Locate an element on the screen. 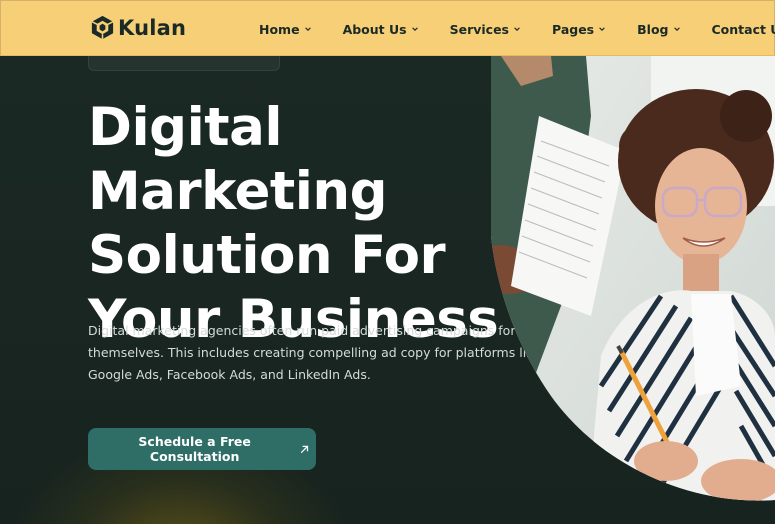  nav-item-services: Services is located at coordinates (485, 29).